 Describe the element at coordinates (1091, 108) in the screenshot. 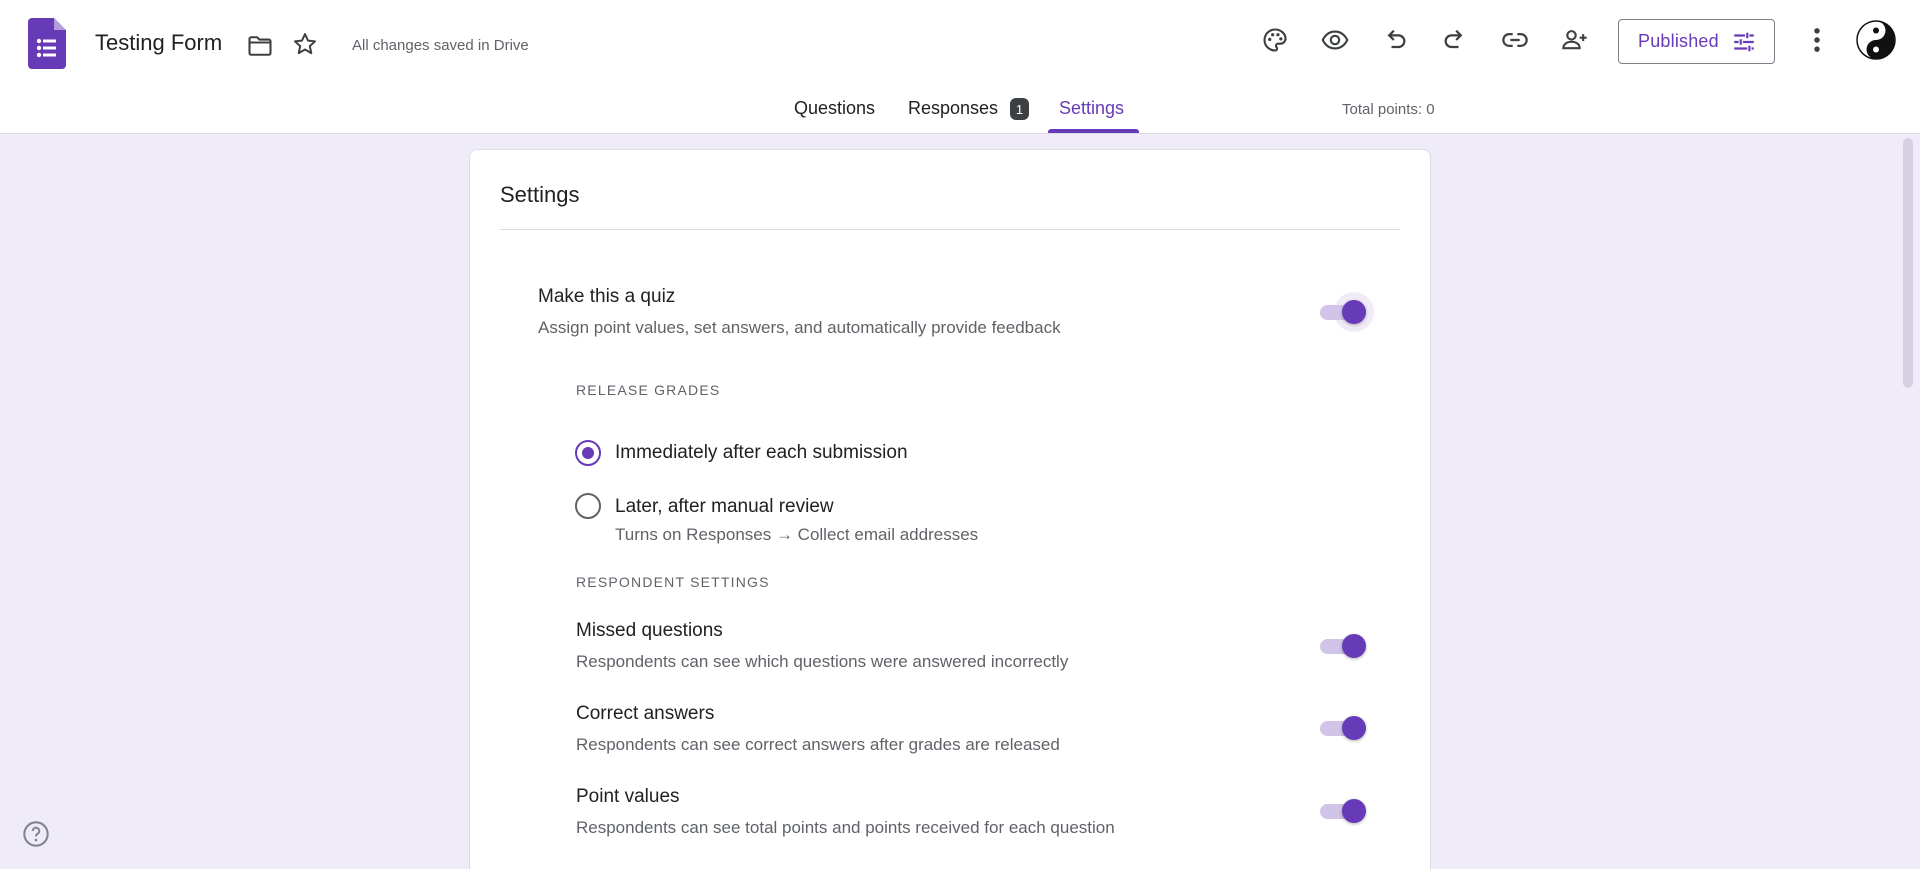

I see `tab-settings: Settings` at that location.